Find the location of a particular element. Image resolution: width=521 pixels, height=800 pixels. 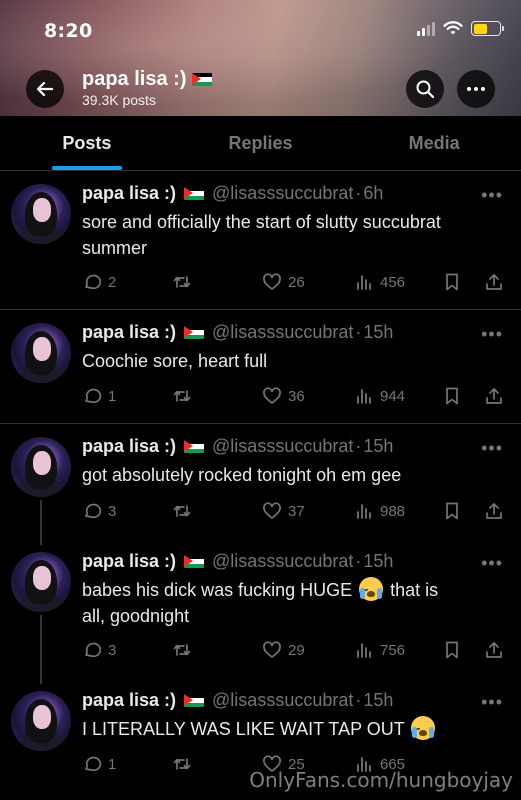

post-text: got absolutely rocked tonight oh em gee is located at coordinates (292, 475).